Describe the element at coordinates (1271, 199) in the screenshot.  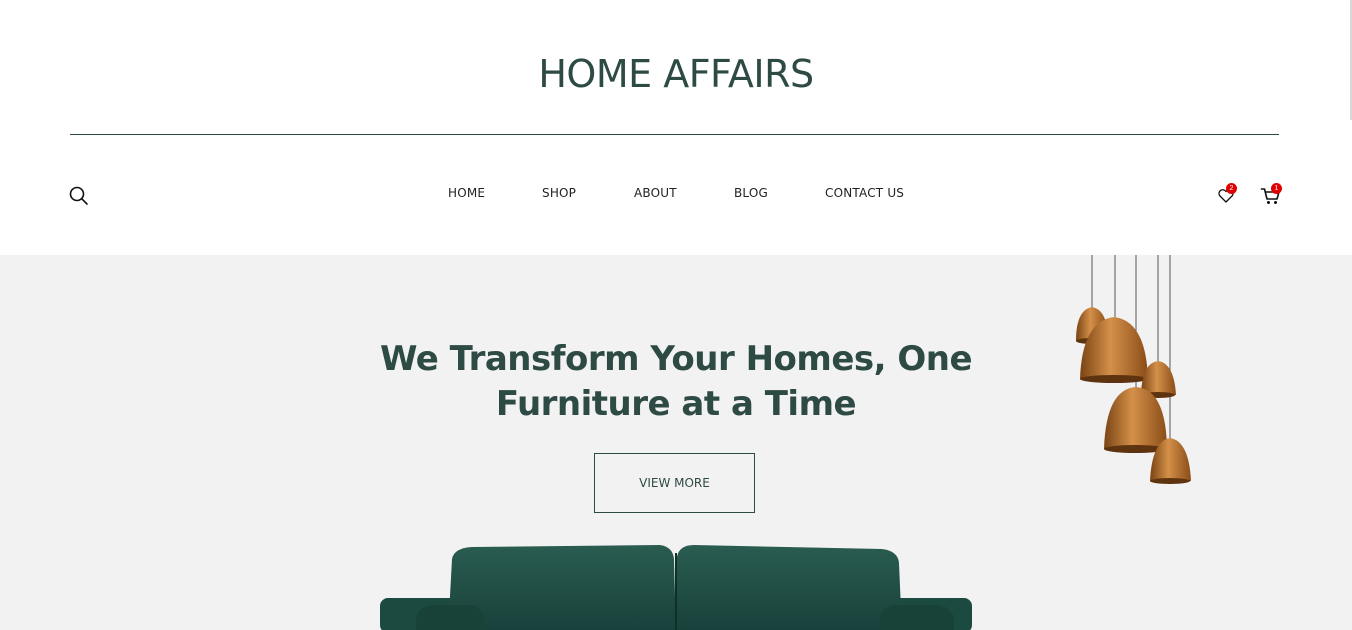
I see `cart-icon` at that location.